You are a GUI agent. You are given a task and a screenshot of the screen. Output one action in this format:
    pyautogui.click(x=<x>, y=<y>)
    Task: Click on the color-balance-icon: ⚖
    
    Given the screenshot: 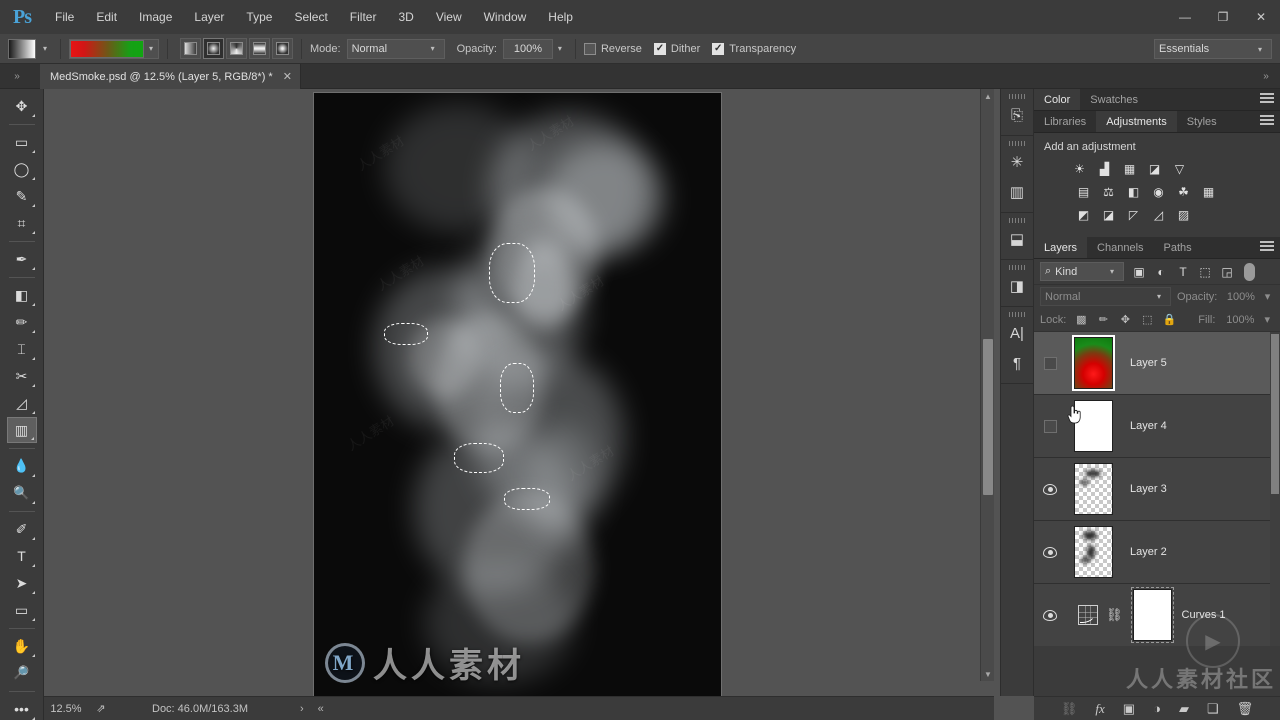 What is the action you would take?
    pyautogui.click(x=1108, y=191)
    